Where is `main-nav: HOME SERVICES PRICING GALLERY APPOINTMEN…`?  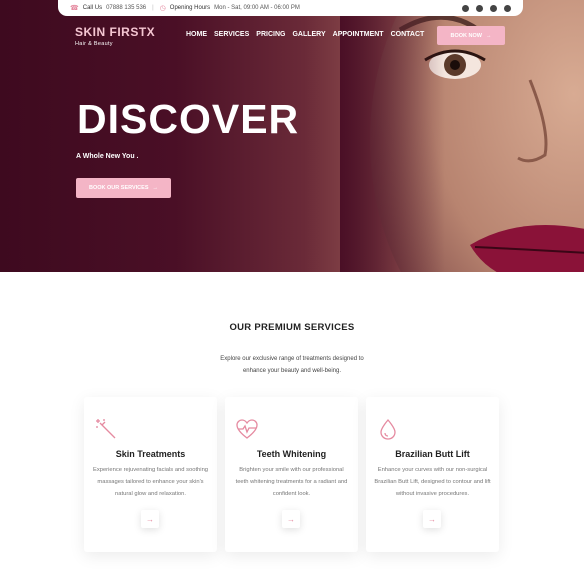 main-nav: HOME SERVICES PRICING GALLERY APPOINTMEN… is located at coordinates (305, 34).